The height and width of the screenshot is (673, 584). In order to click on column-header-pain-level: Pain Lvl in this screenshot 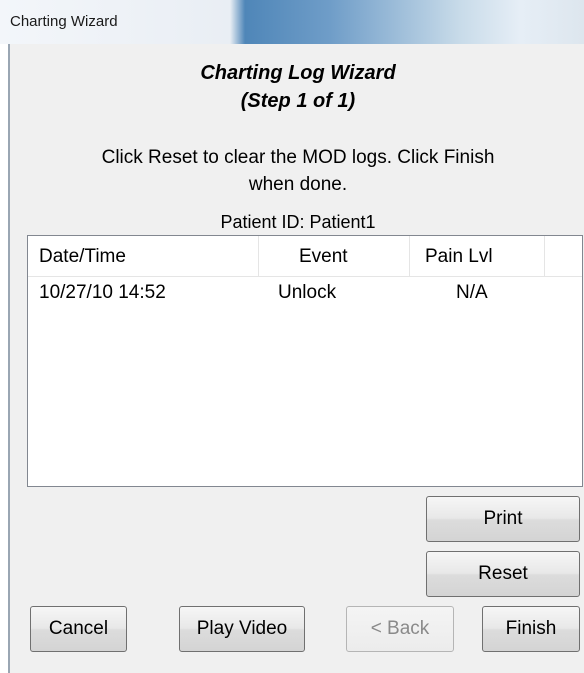, I will do `click(459, 257)`.